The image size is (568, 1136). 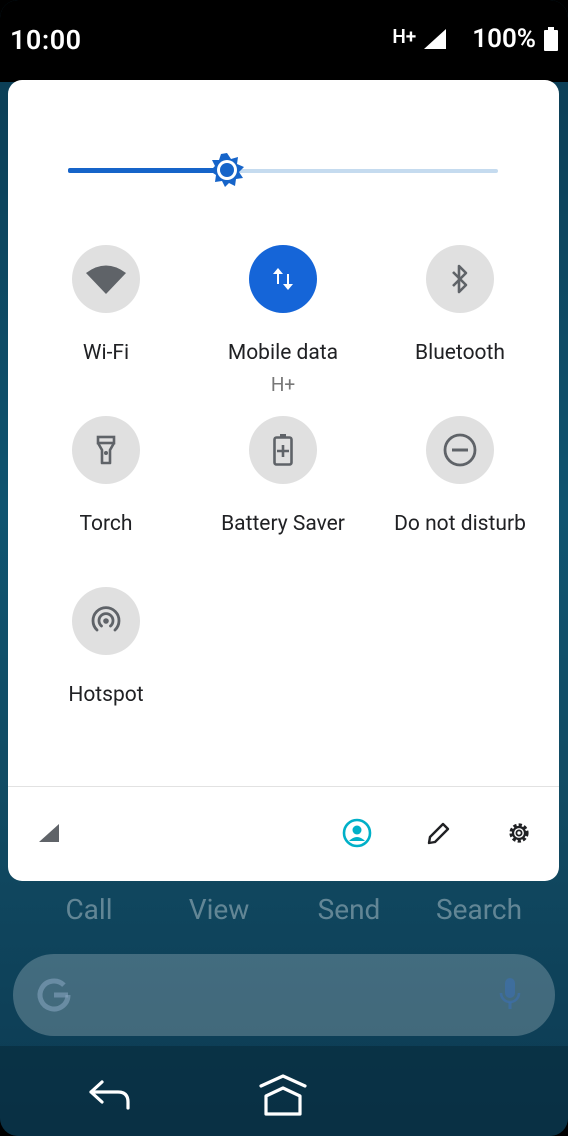 I want to click on tile-battery-saver: Battery Saver, so click(x=283, y=476).